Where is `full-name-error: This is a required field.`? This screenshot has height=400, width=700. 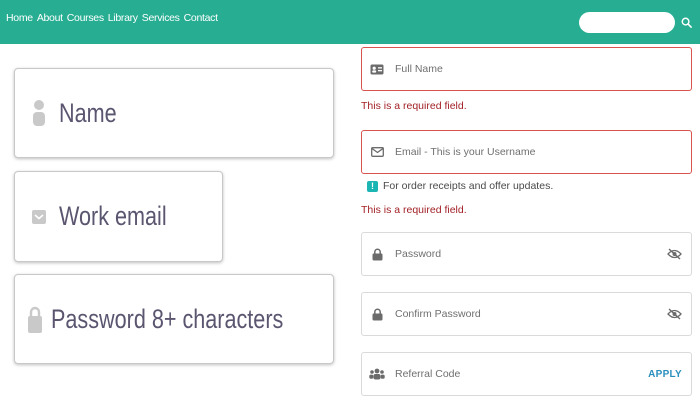 full-name-error: This is a required field. is located at coordinates (414, 106).